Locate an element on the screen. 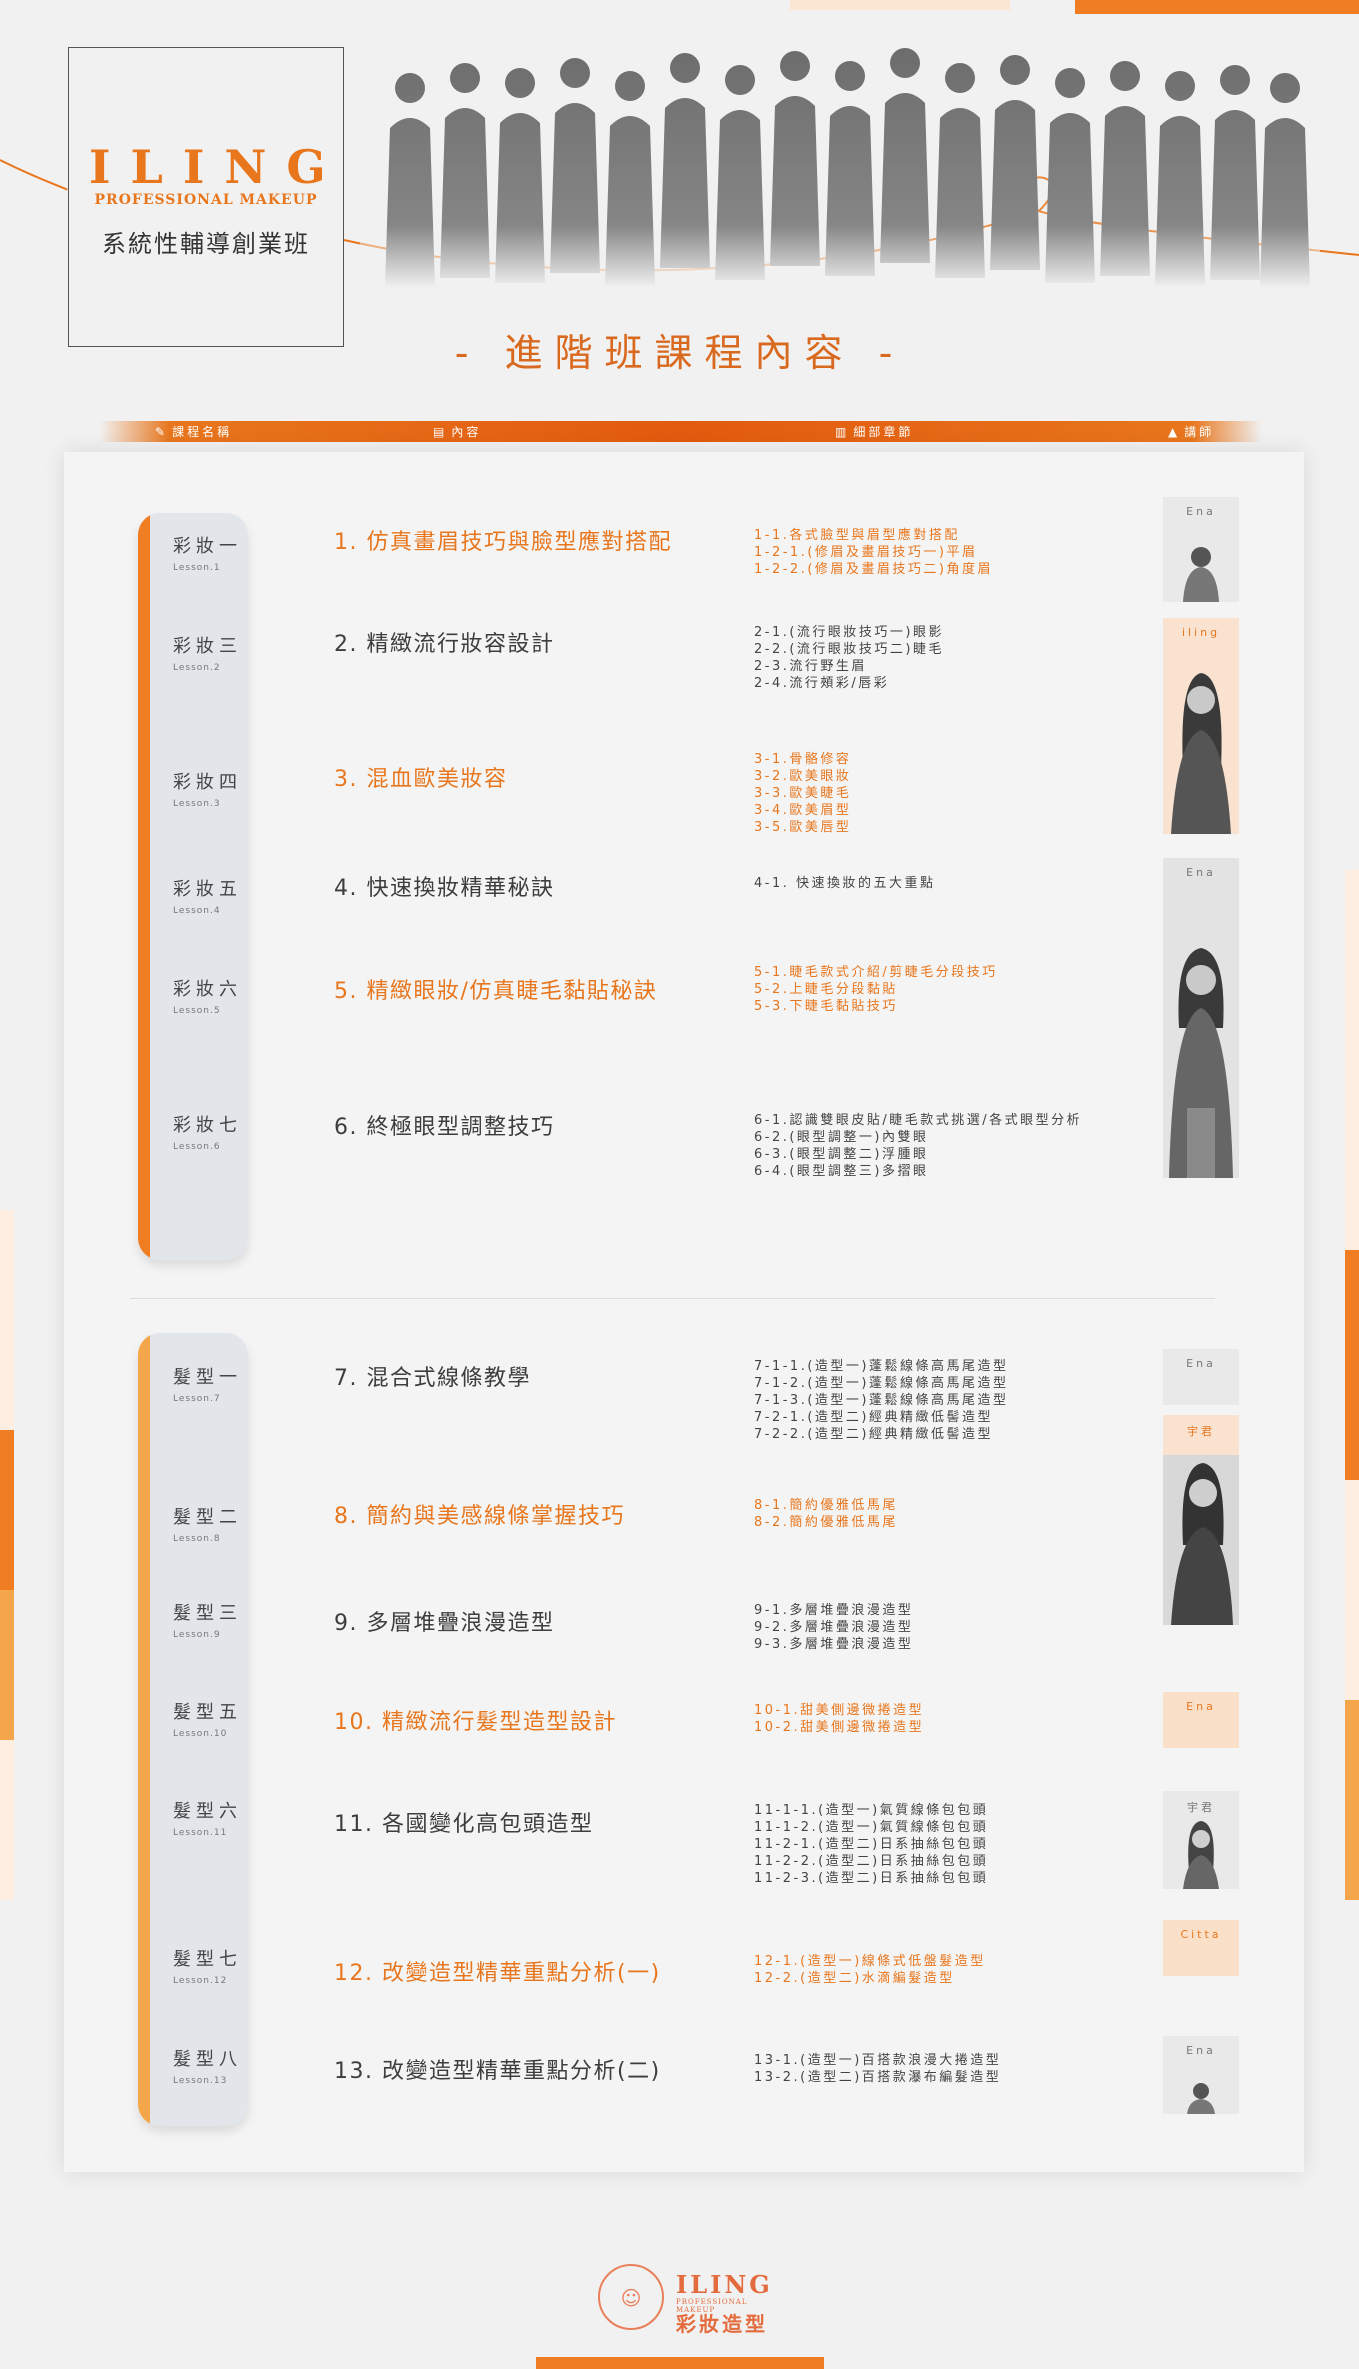 This screenshot has height=2369, width=1359. lesson-label: 髮型六 Lesson.11 is located at coordinates (207, 1819).